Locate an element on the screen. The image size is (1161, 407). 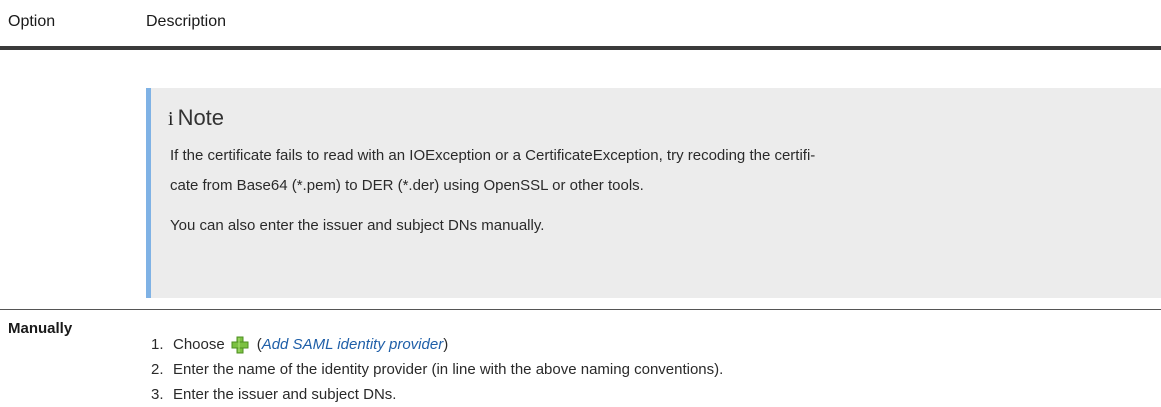
link-close-paren: ) is located at coordinates (446, 344).